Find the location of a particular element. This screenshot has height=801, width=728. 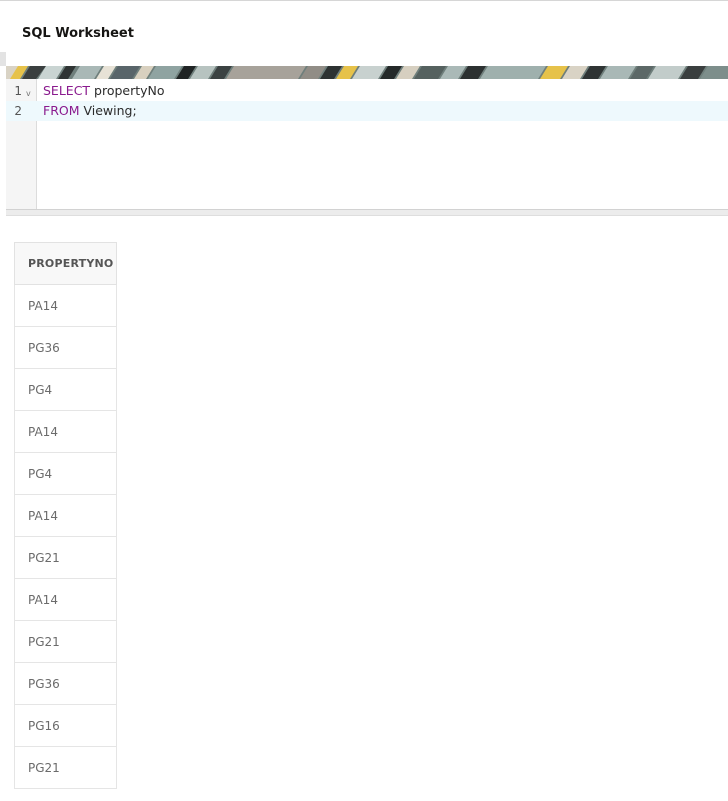

sql-keyword: SELECT is located at coordinates (67, 90).